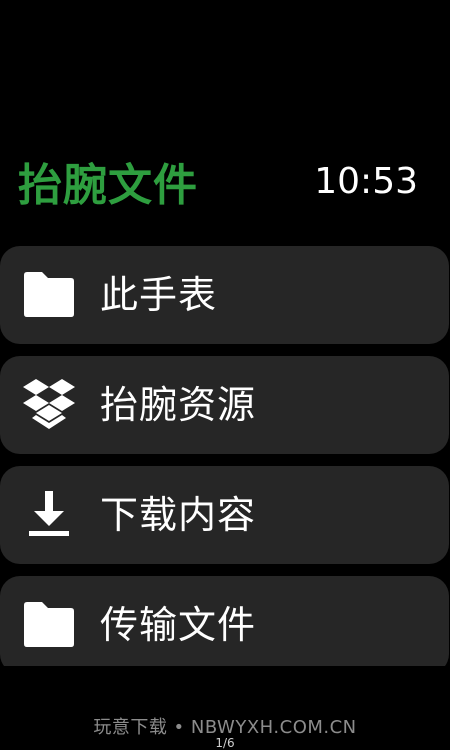  I want to click on menu-item-this-watch: 此手表, so click(224, 295).